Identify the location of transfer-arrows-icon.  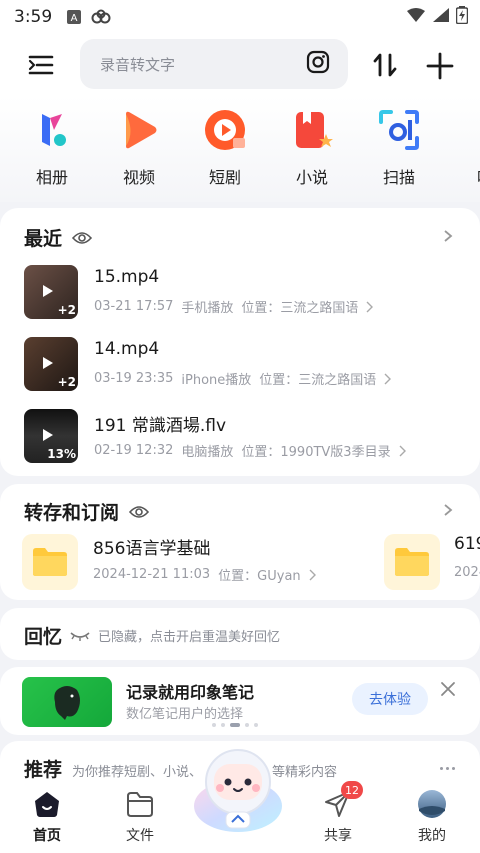
(385, 65).